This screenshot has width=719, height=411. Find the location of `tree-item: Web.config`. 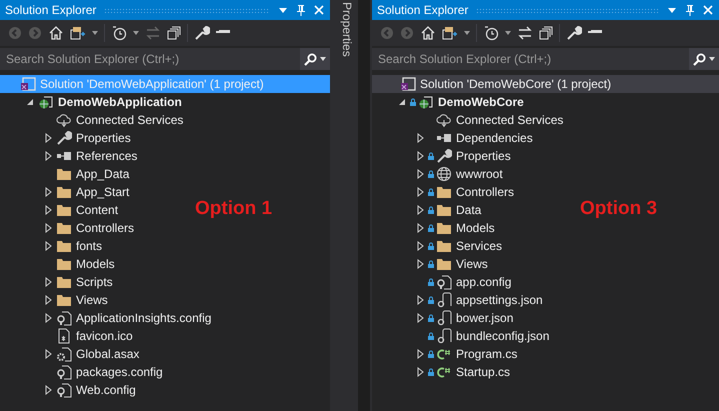

tree-item: Web.config is located at coordinates (70, 390).